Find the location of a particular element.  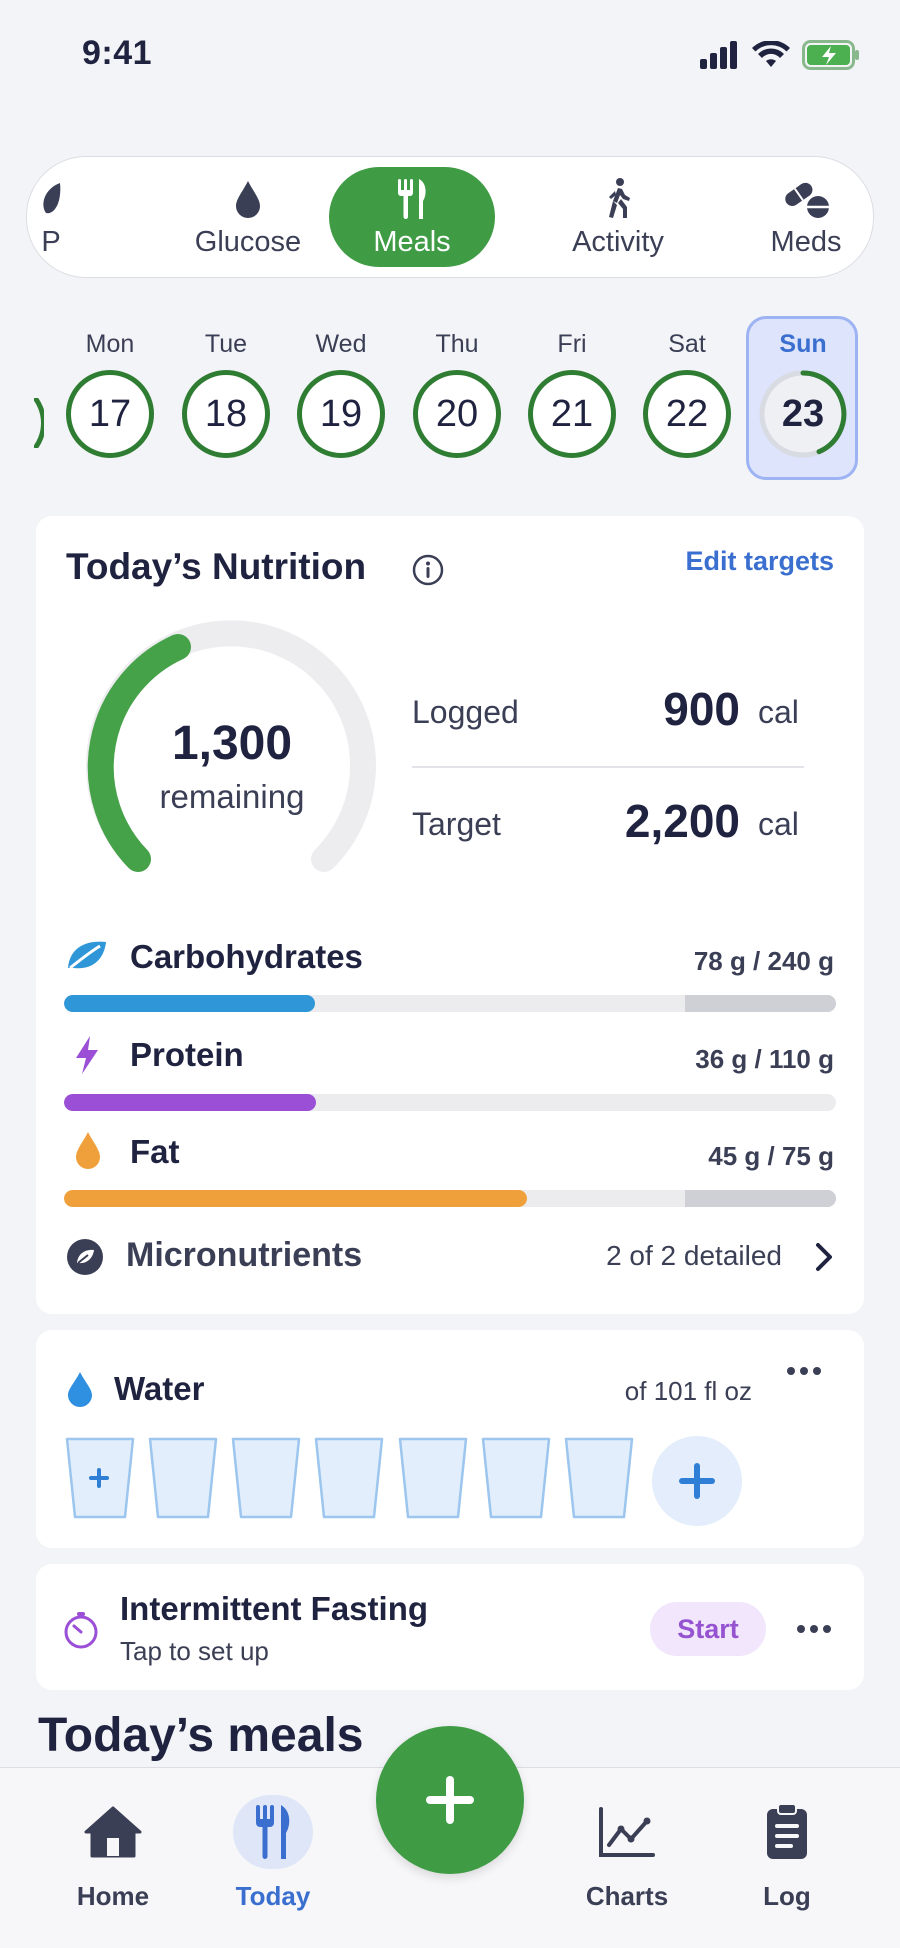

category-tab-partial-label: P is located at coordinates (51, 241).